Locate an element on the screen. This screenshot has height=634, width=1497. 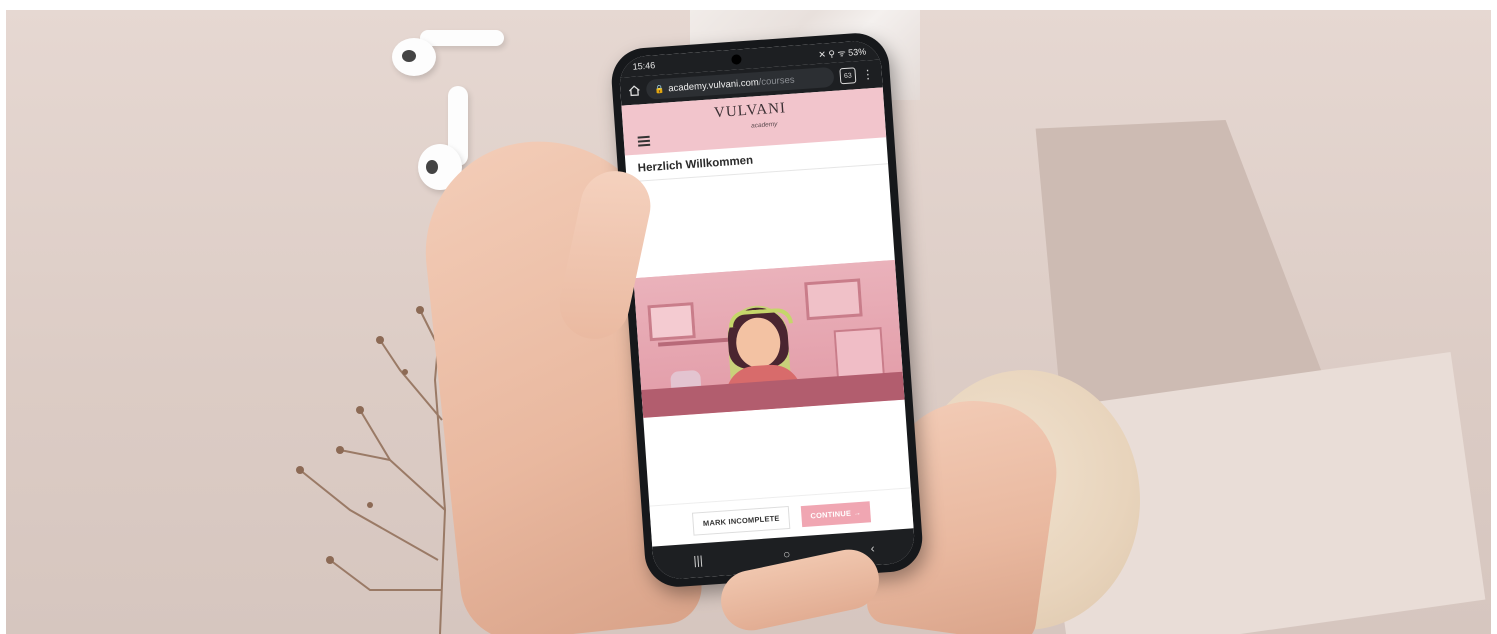
lesson-blank-area is located at coordinates (761, 221).